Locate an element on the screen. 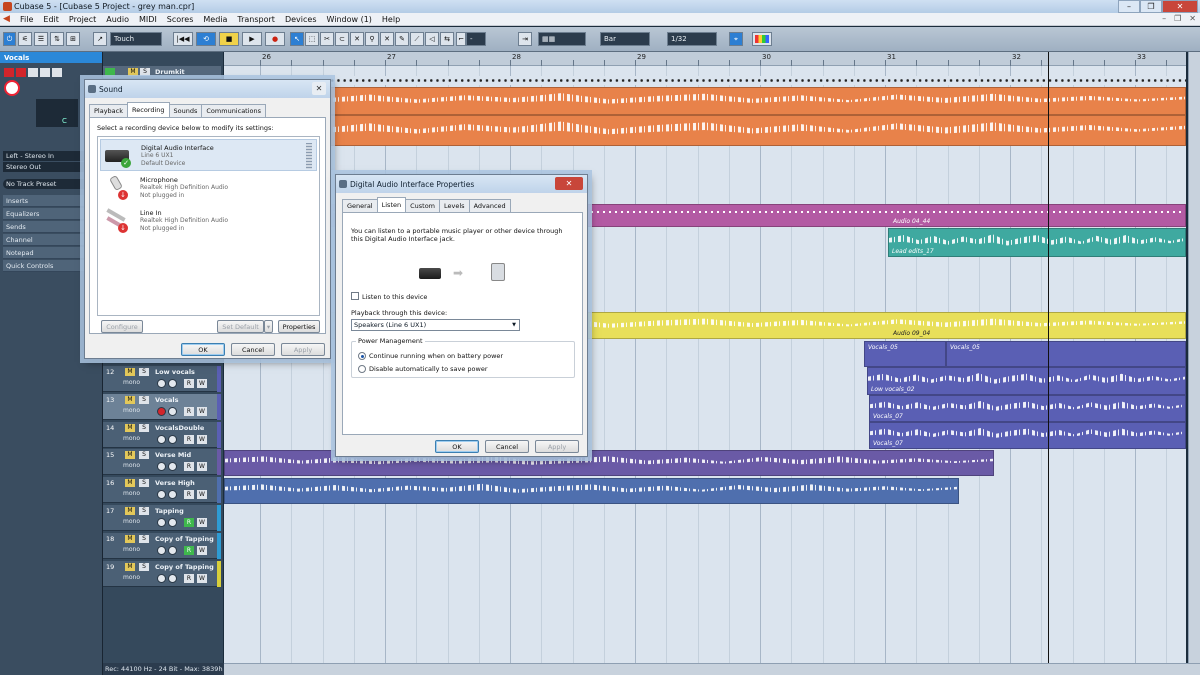  menu-help: Help is located at coordinates (391, 19).